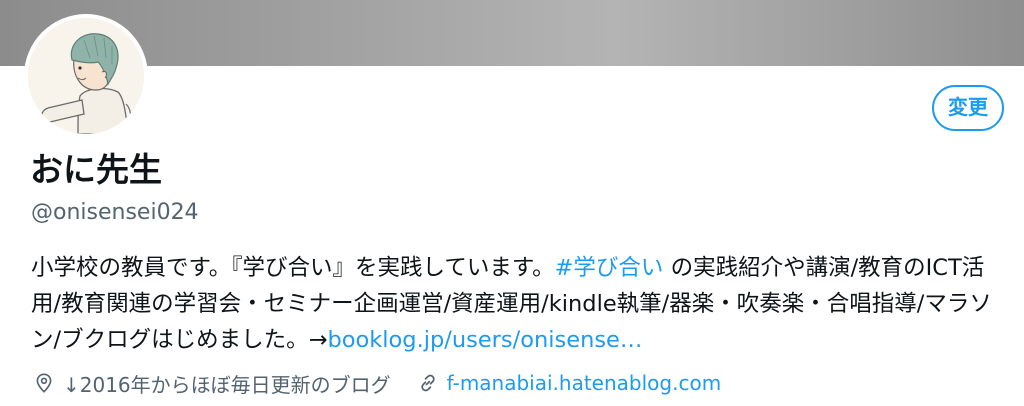 The image size is (1024, 406). I want to click on display-name: おに先生, so click(96, 169).